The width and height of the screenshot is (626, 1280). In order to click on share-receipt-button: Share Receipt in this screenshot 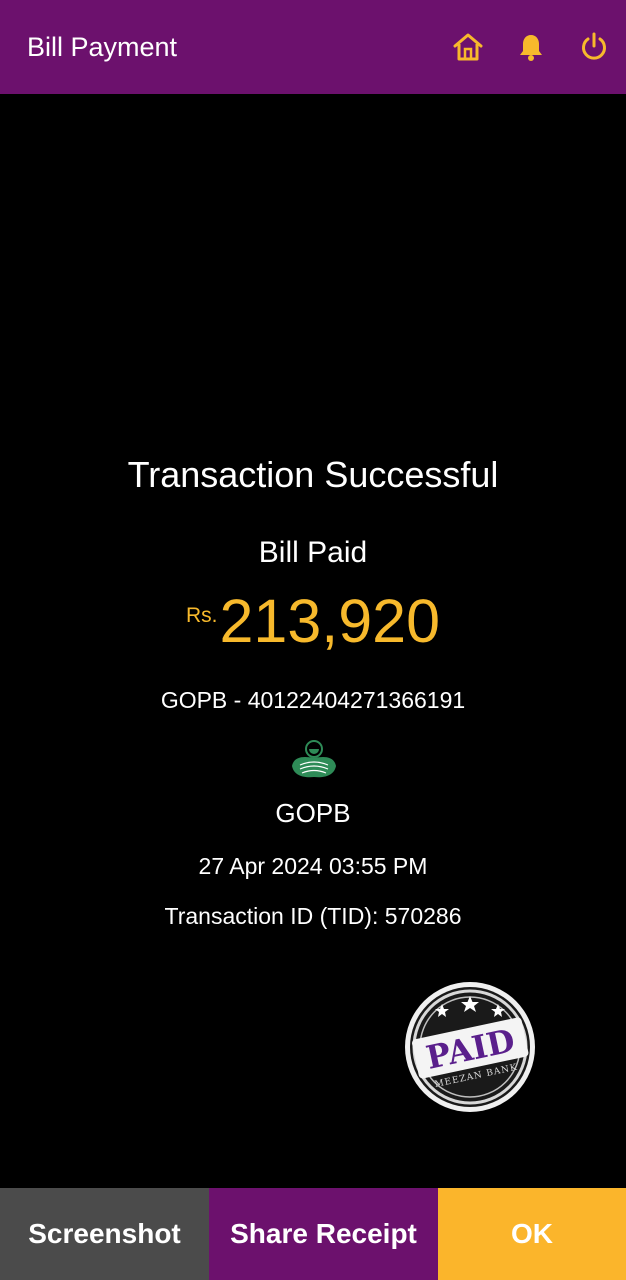, I will do `click(323, 1234)`.